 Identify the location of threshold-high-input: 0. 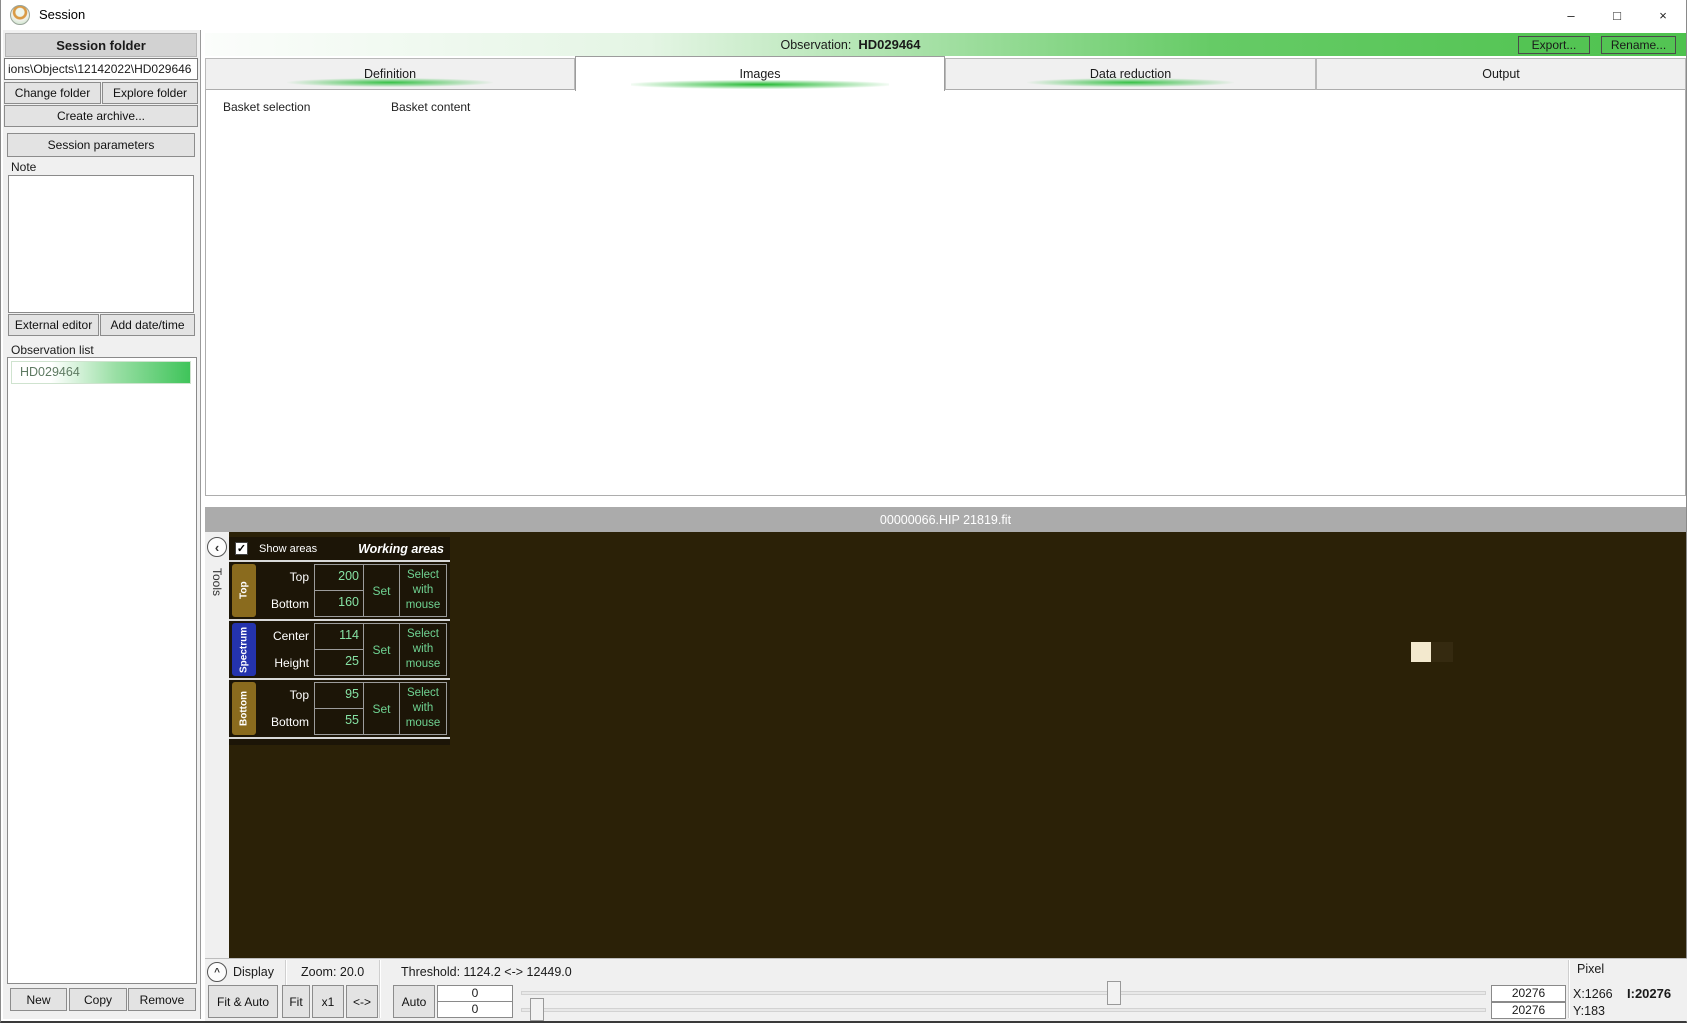
(475, 1009).